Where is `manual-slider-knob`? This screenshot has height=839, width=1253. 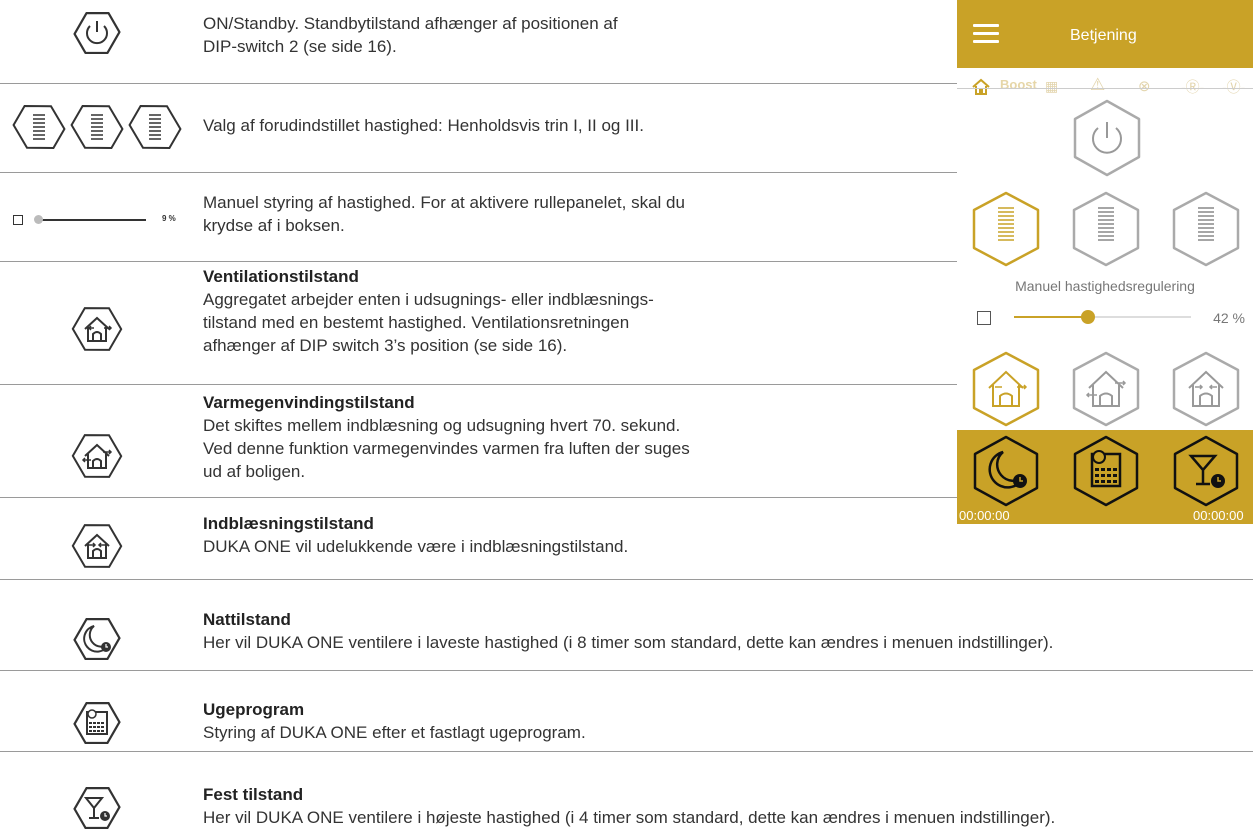
manual-slider-knob is located at coordinates (38, 219).